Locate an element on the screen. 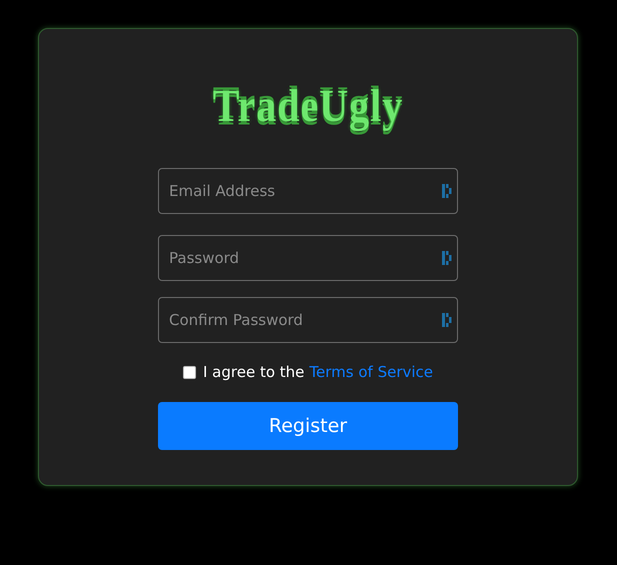  register-button: Register is located at coordinates (308, 426).